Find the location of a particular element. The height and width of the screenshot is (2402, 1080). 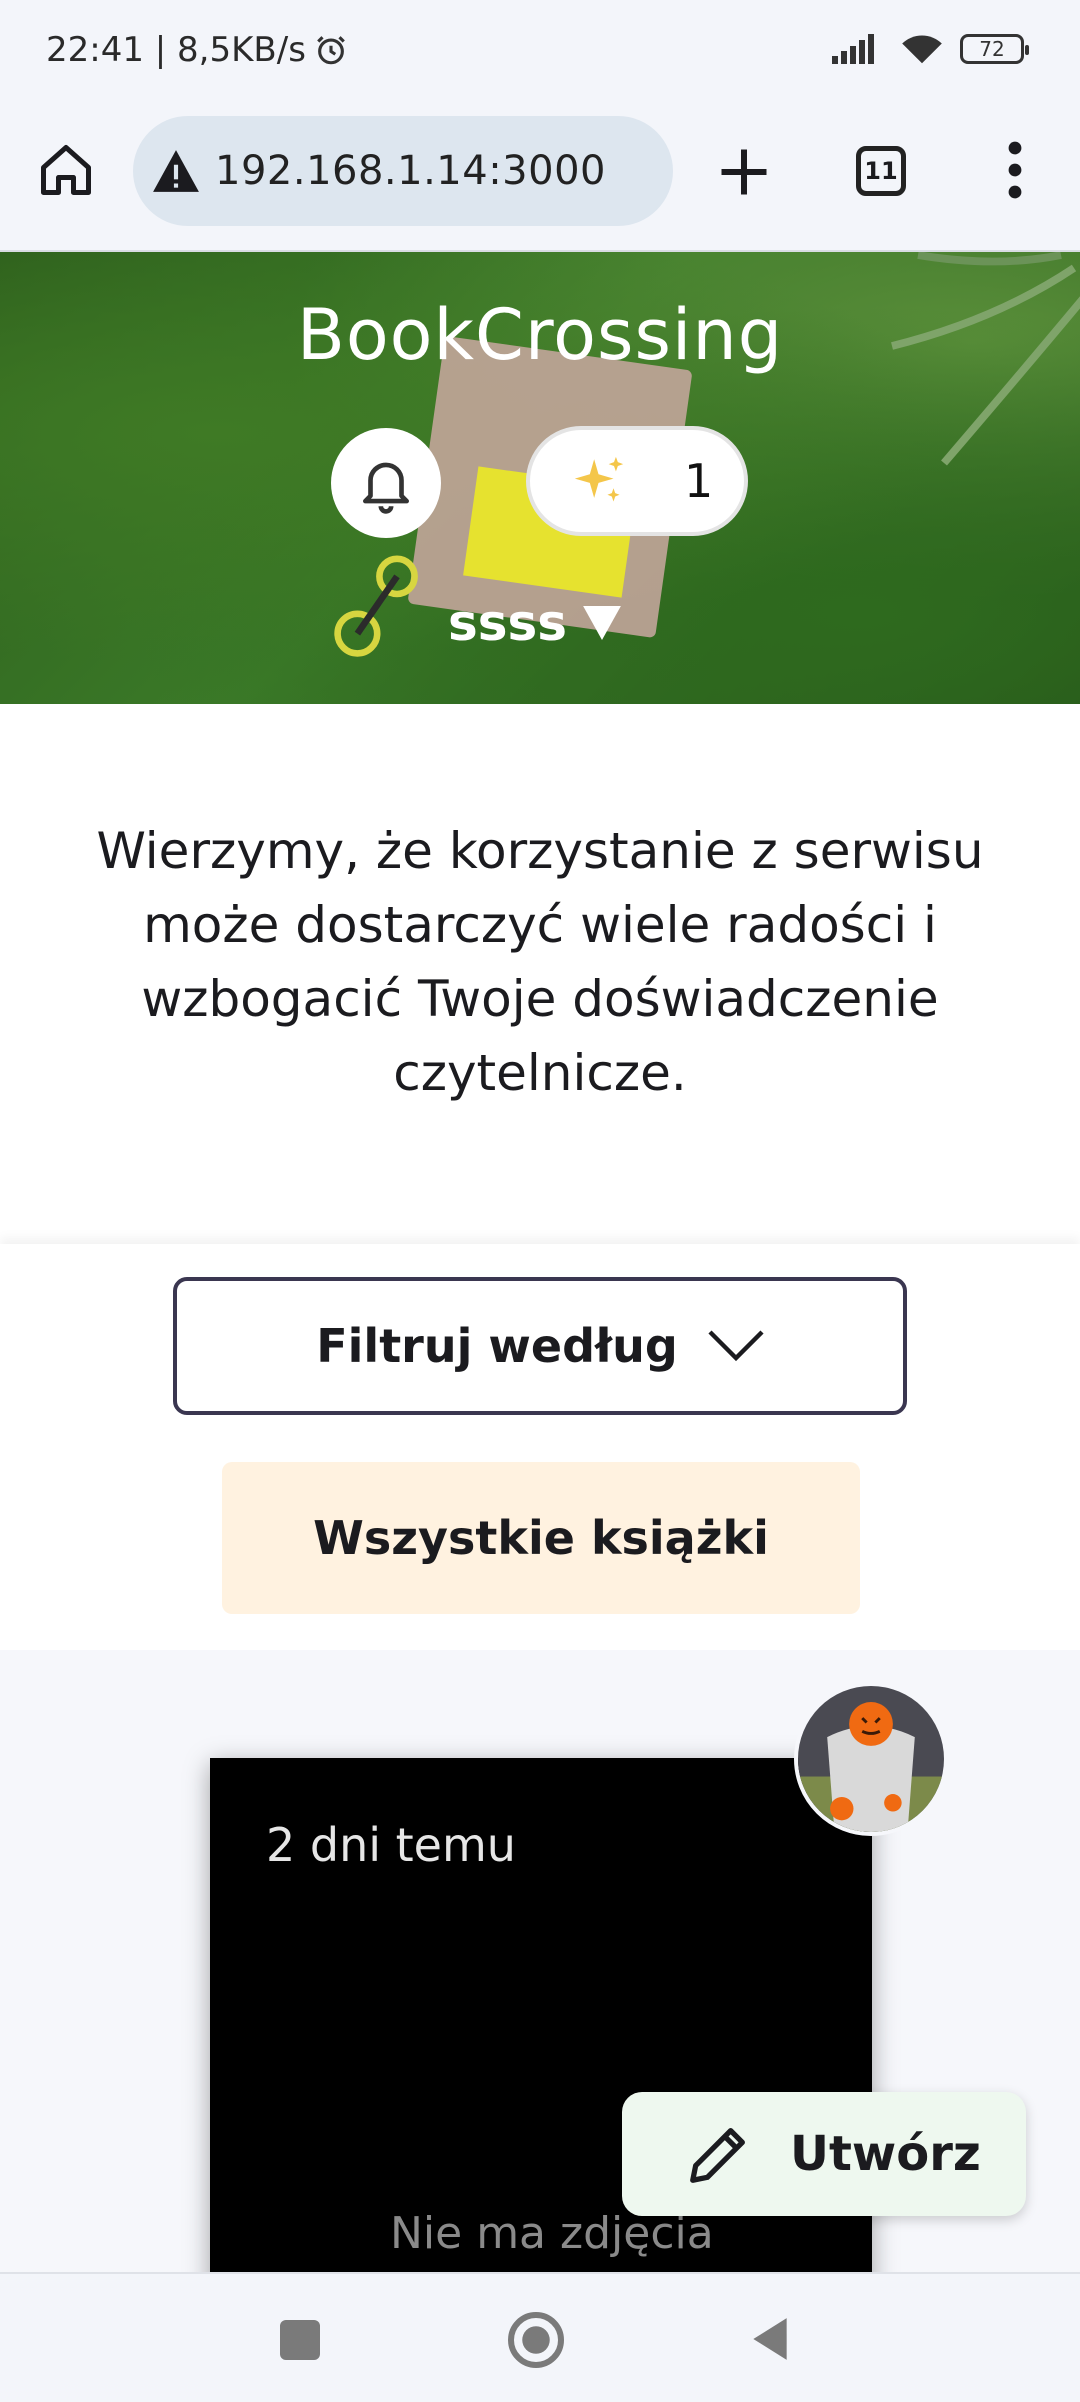

home-icon is located at coordinates (66, 170).